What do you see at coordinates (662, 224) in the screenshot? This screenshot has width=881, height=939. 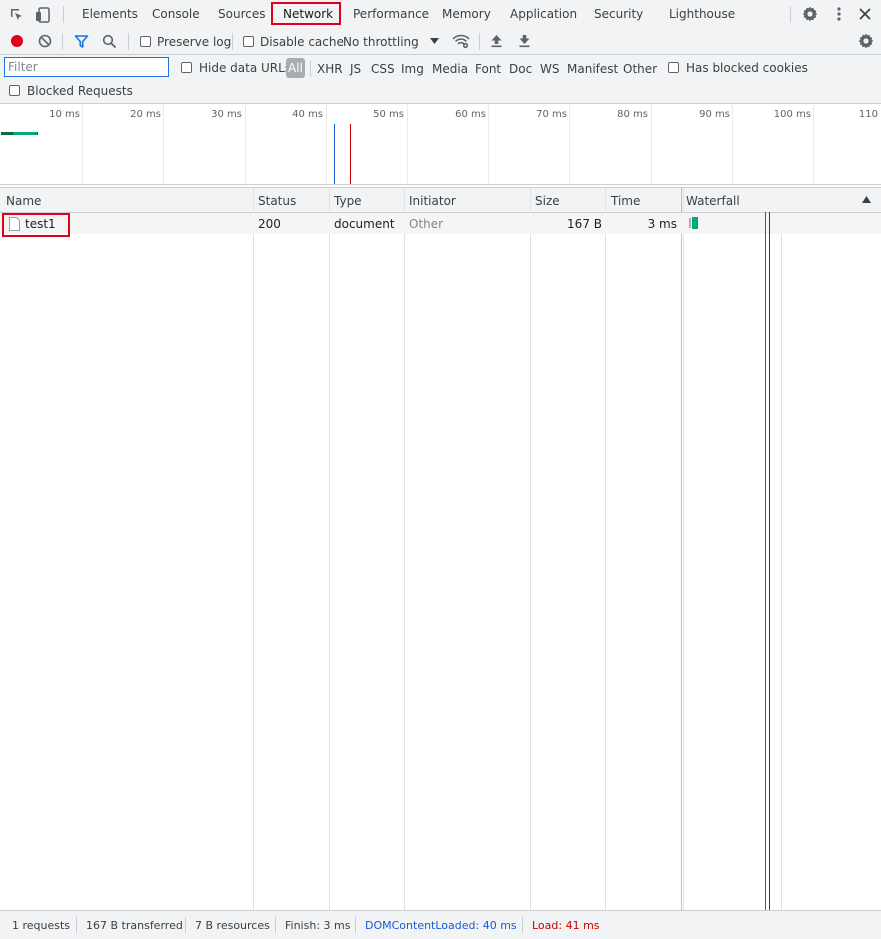 I see `request-time: 3 ms` at bounding box center [662, 224].